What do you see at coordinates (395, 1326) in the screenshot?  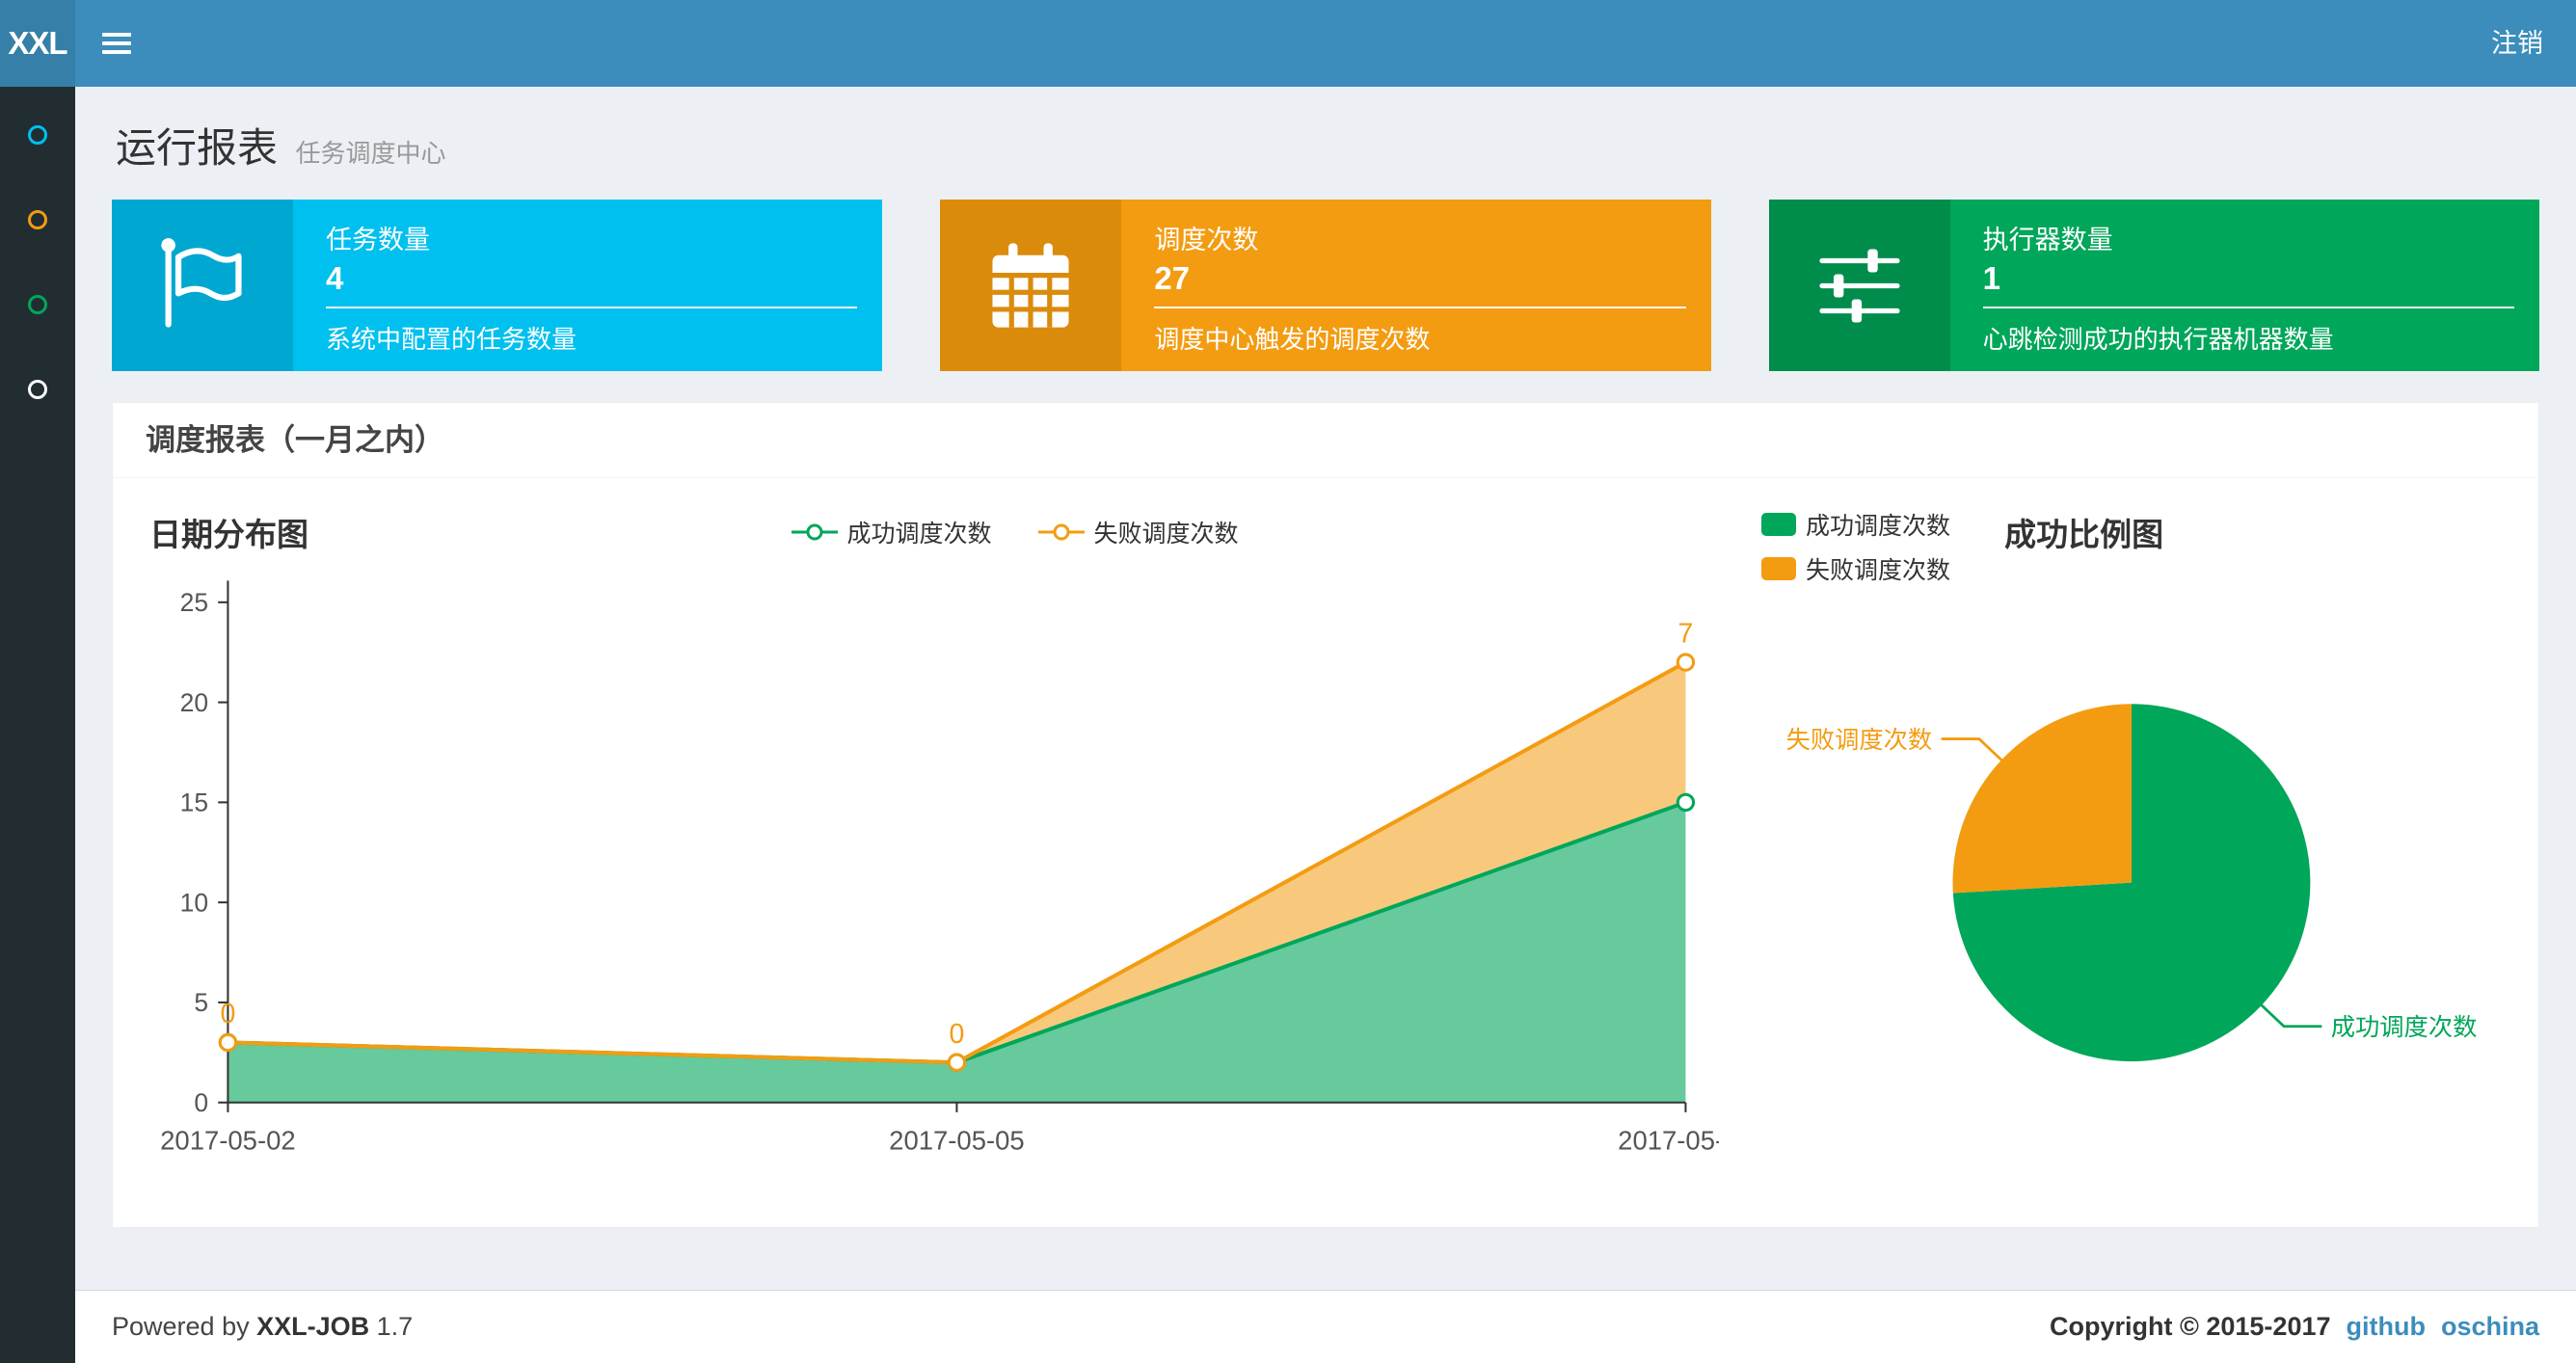 I see `app-version: 1.7` at bounding box center [395, 1326].